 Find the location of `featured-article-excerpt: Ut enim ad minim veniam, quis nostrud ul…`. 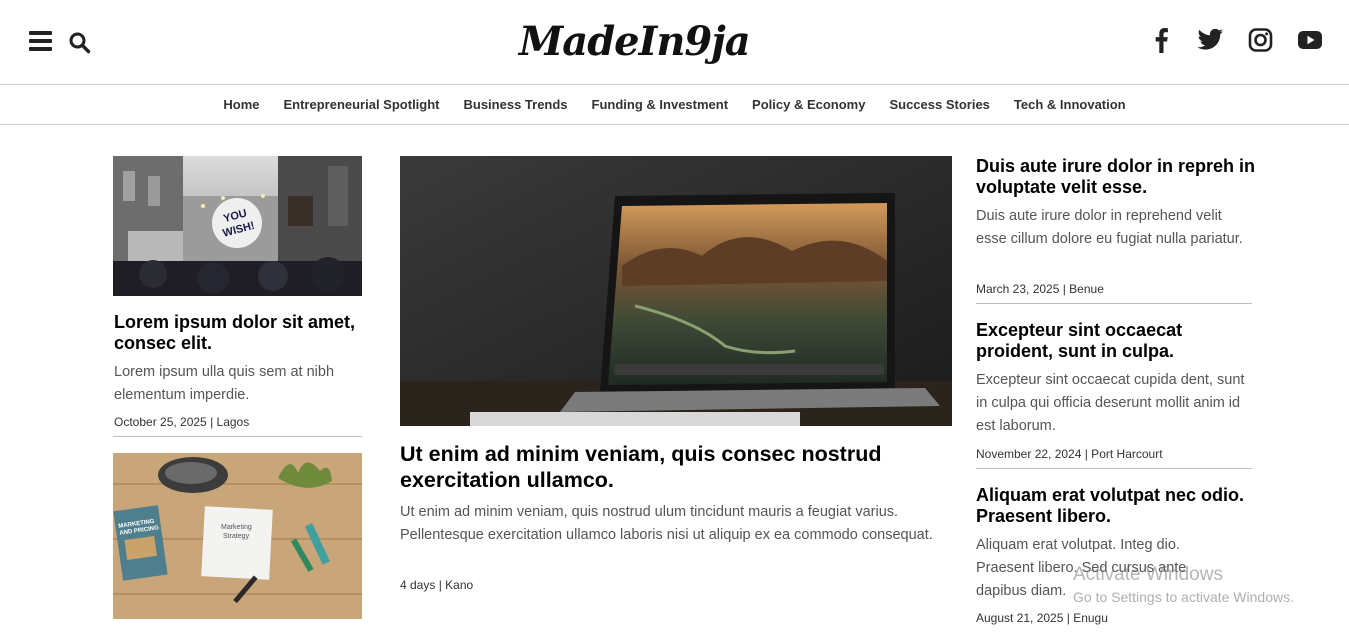

featured-article-excerpt: Ut enim ad minim veniam, quis nostrud ul… is located at coordinates (666, 523).